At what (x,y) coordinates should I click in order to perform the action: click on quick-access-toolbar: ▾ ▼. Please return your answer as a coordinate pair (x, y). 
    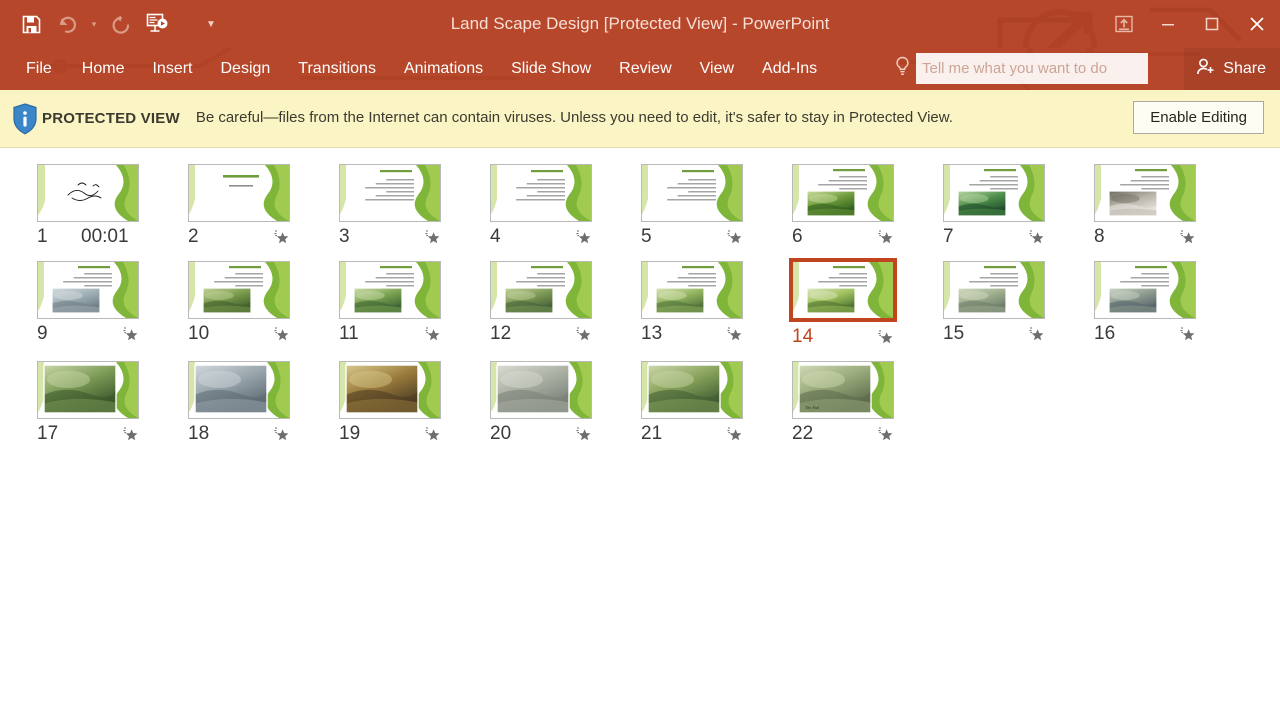
    Looking at the image, I should click on (112, 24).